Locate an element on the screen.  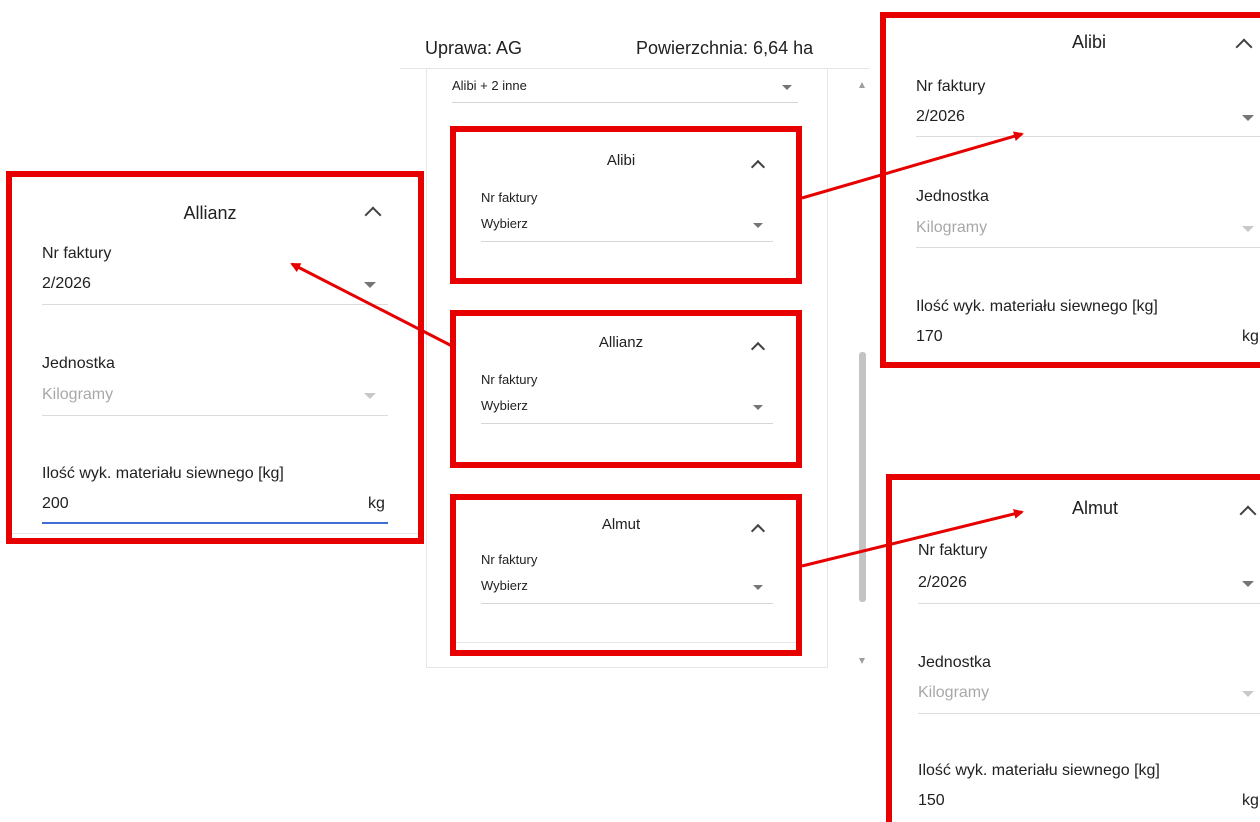
crop-label: Uprawa: AG is located at coordinates (474, 48).